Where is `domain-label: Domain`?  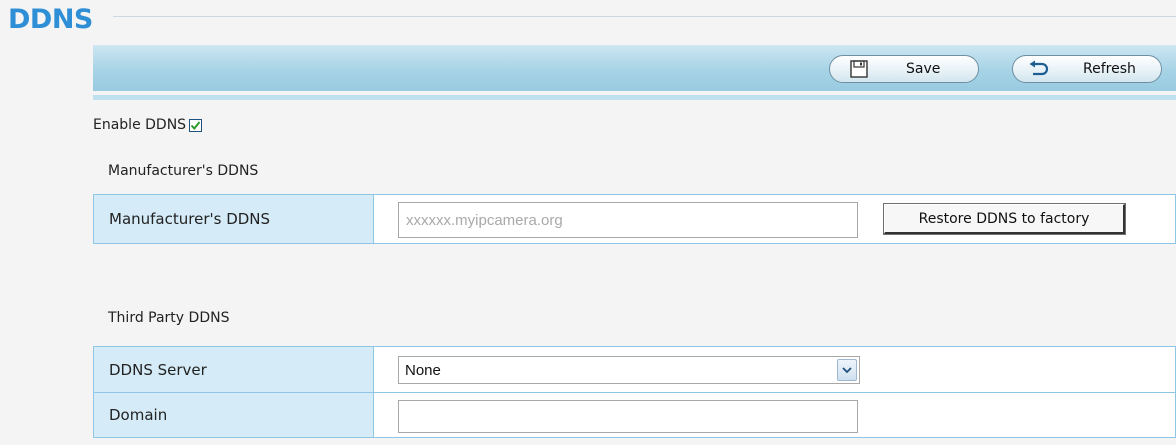
domain-label: Domain is located at coordinates (233, 415).